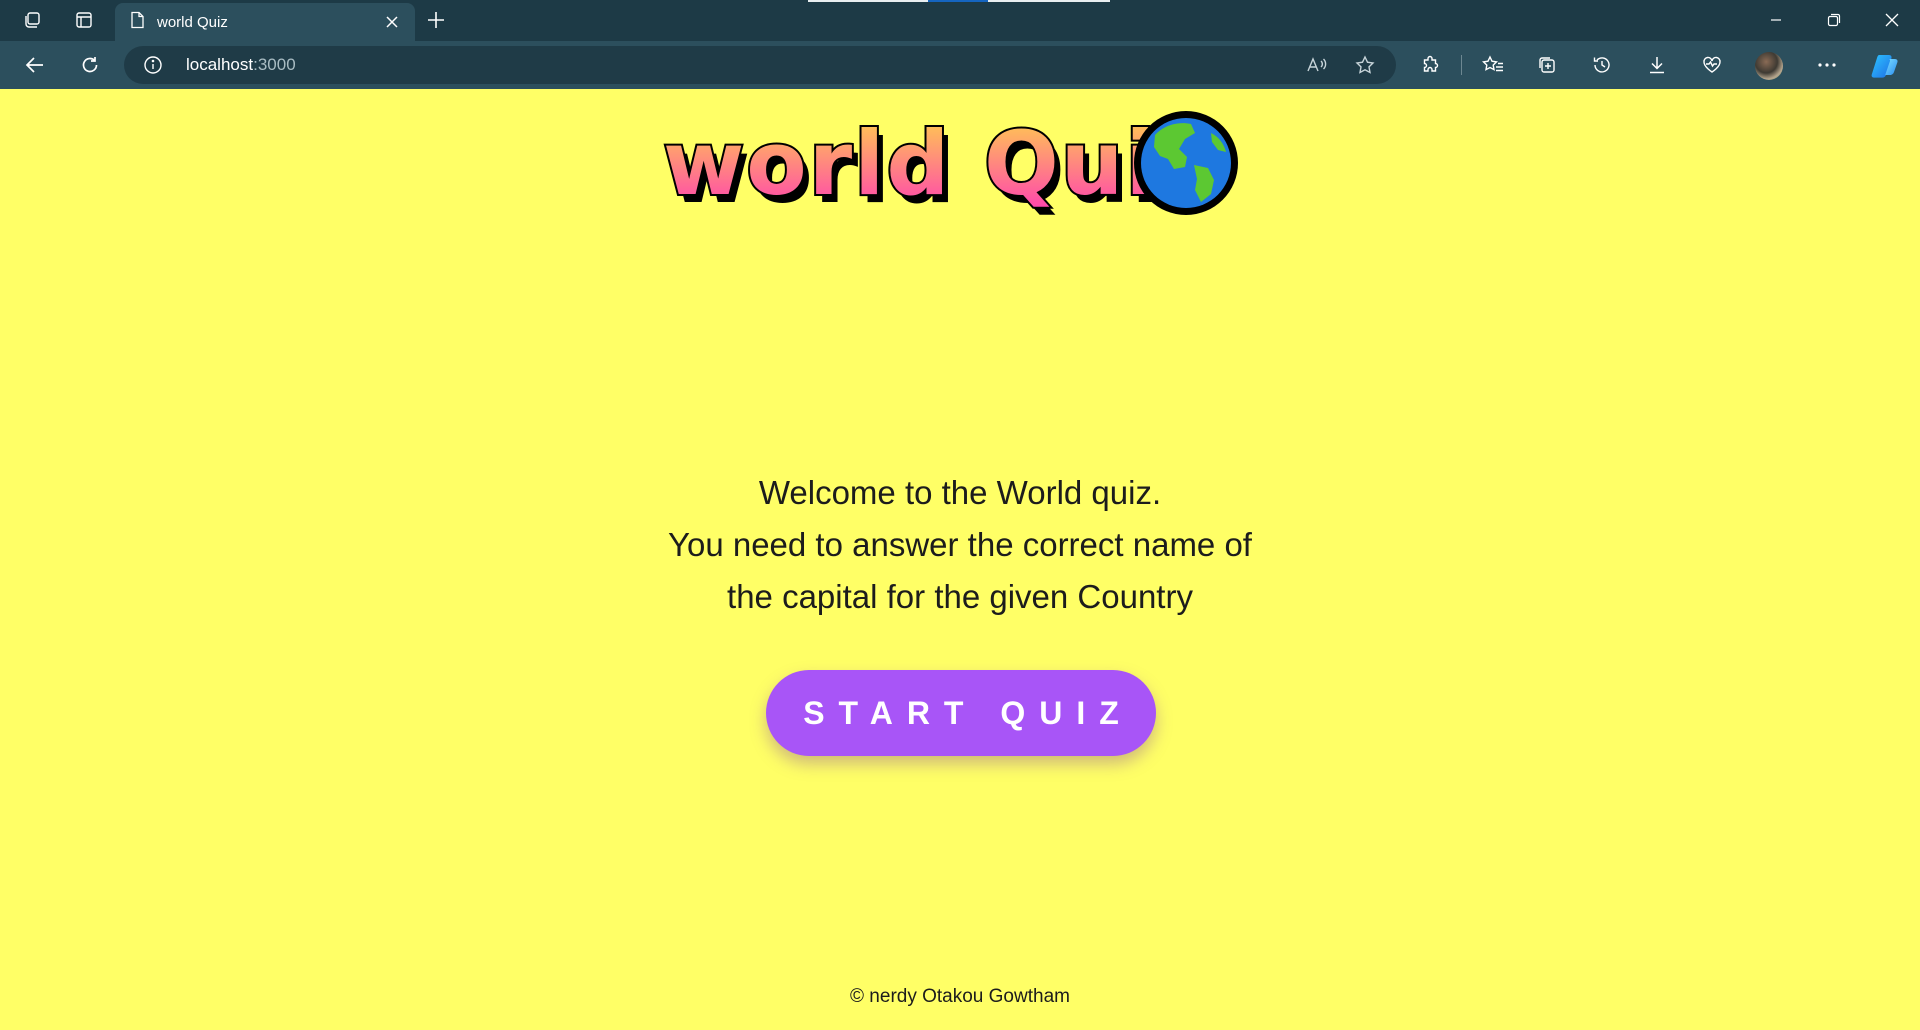 Image resolution: width=1920 pixels, height=1030 pixels. Describe the element at coordinates (1602, 65) in the screenshot. I see `history-icon` at that location.